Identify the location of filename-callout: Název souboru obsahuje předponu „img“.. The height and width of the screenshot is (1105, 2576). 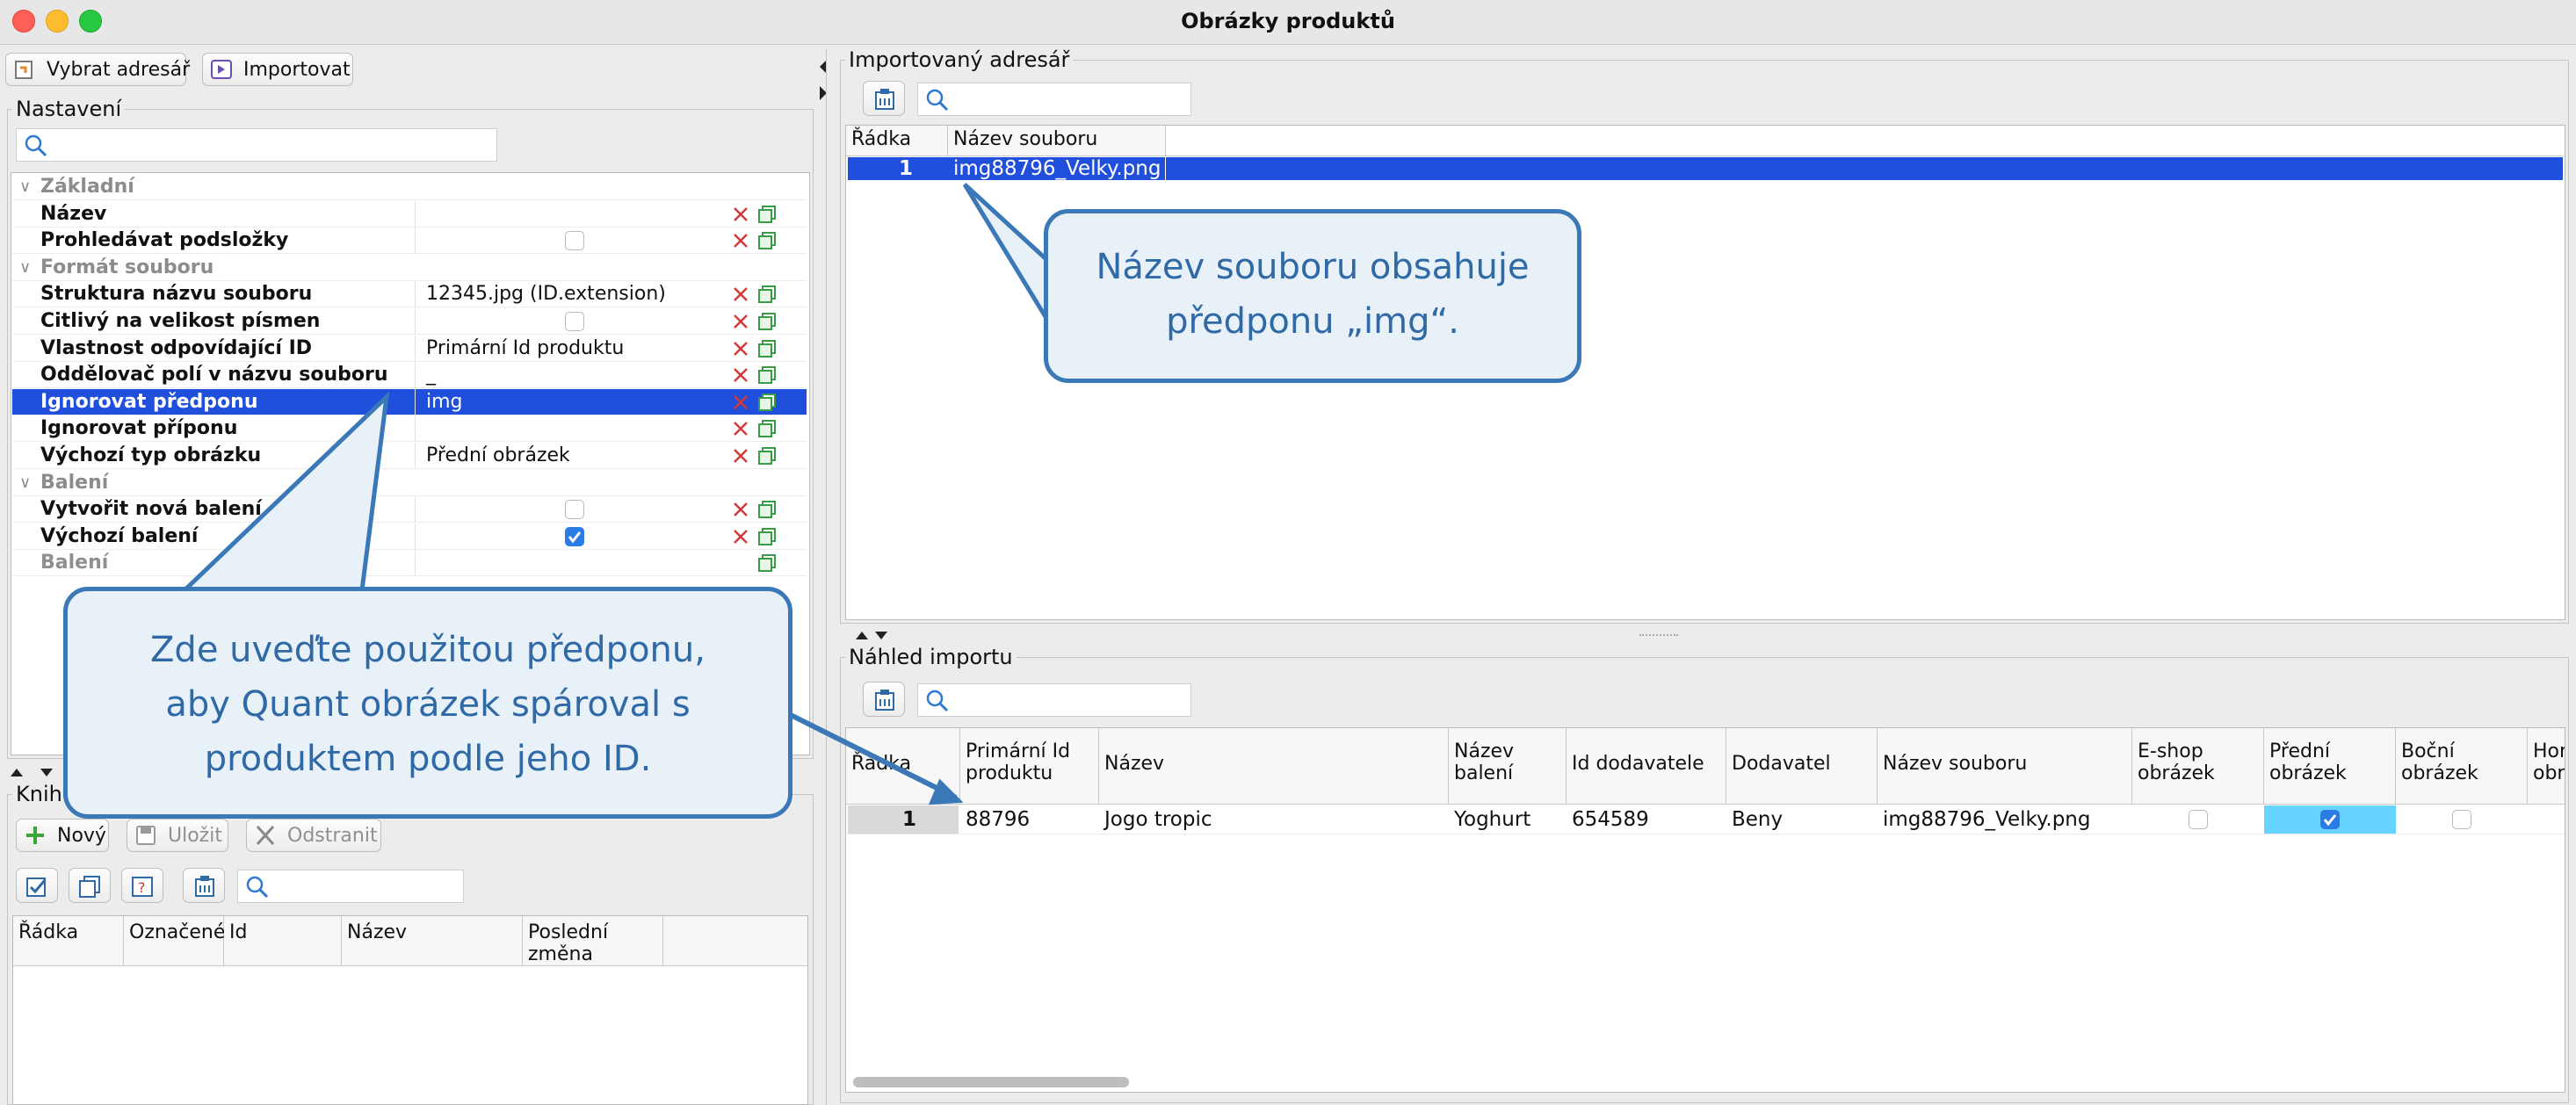
(1312, 296).